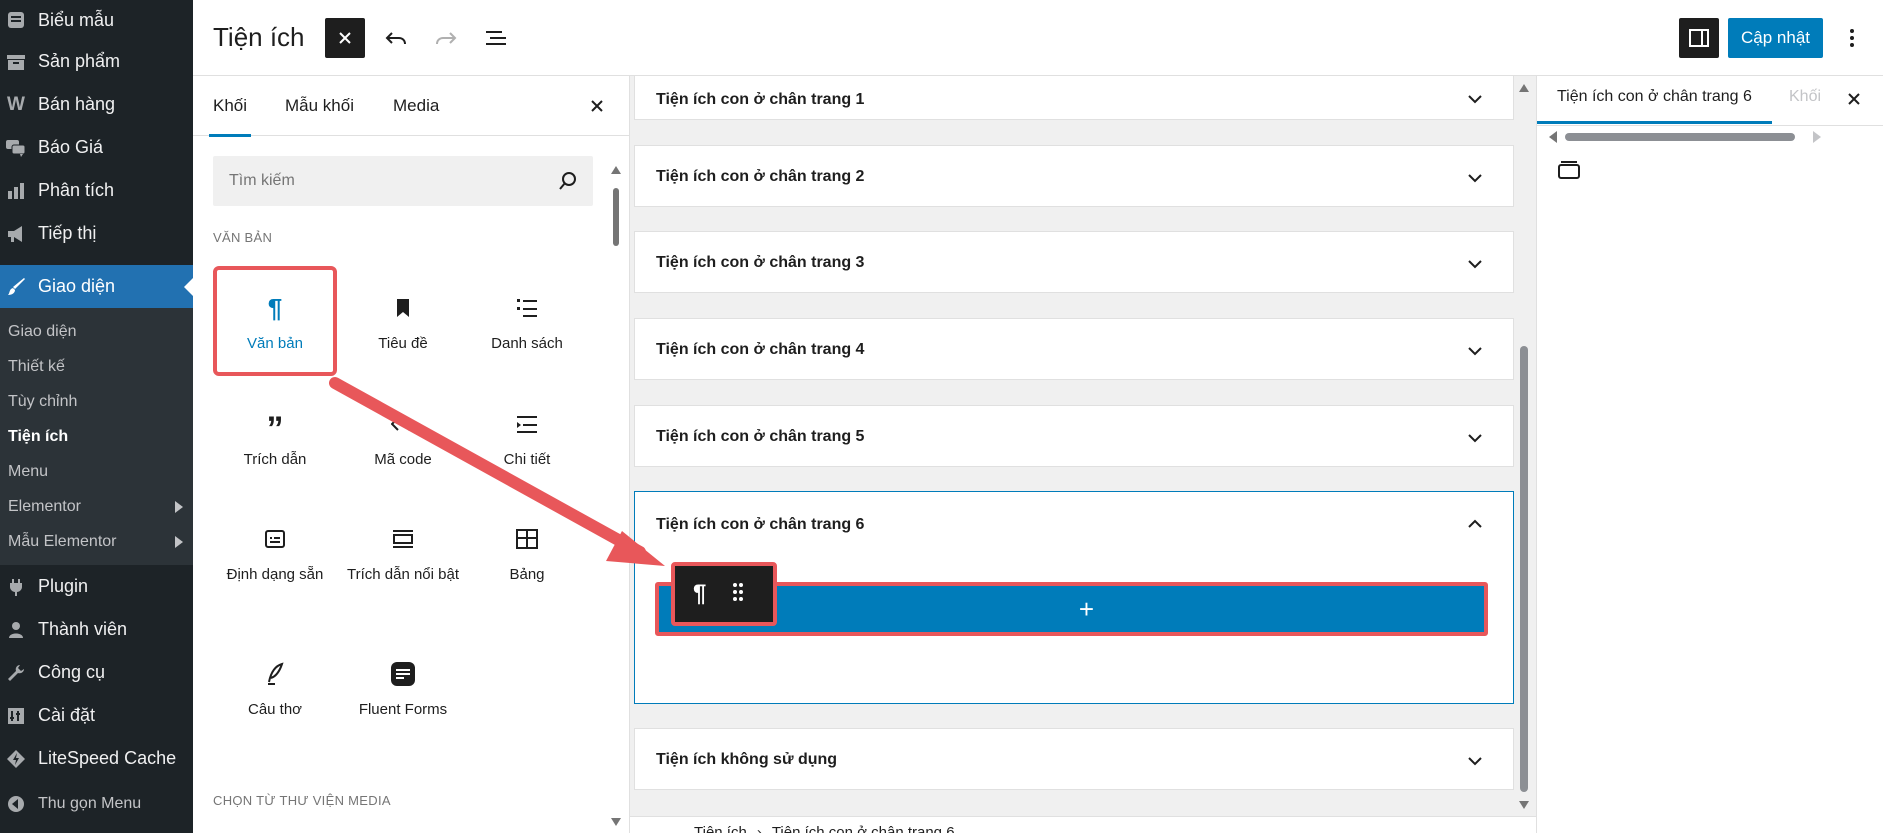 Image resolution: width=1883 pixels, height=833 pixels. I want to click on menu-item-products: Sản phẩm, so click(96, 61).